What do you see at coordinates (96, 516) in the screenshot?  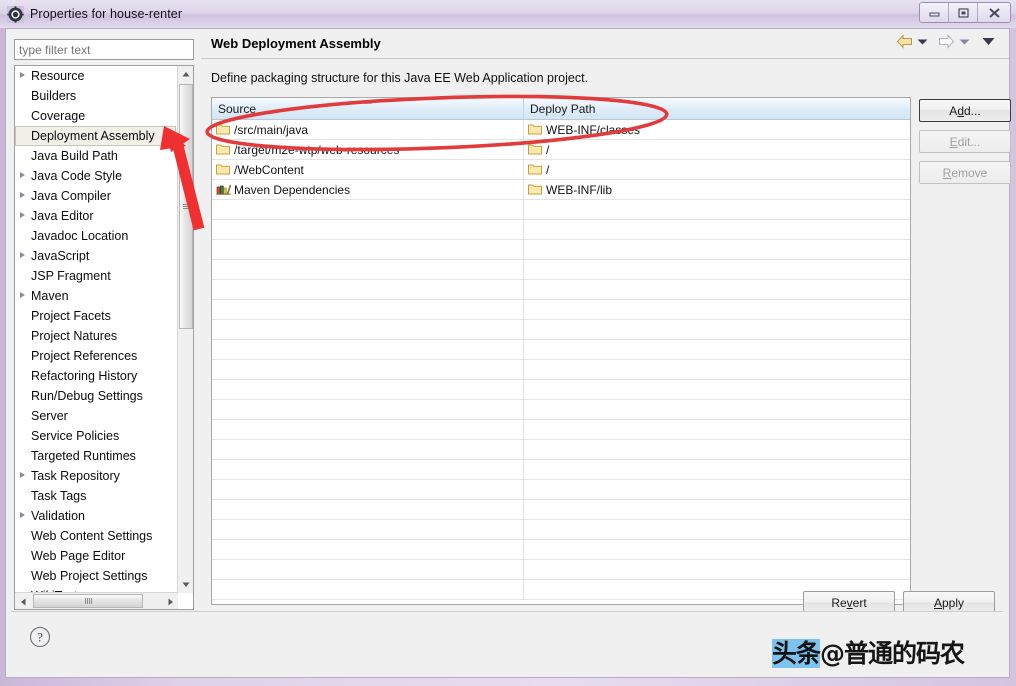 I see `sidebar-item-validation: Validation` at bounding box center [96, 516].